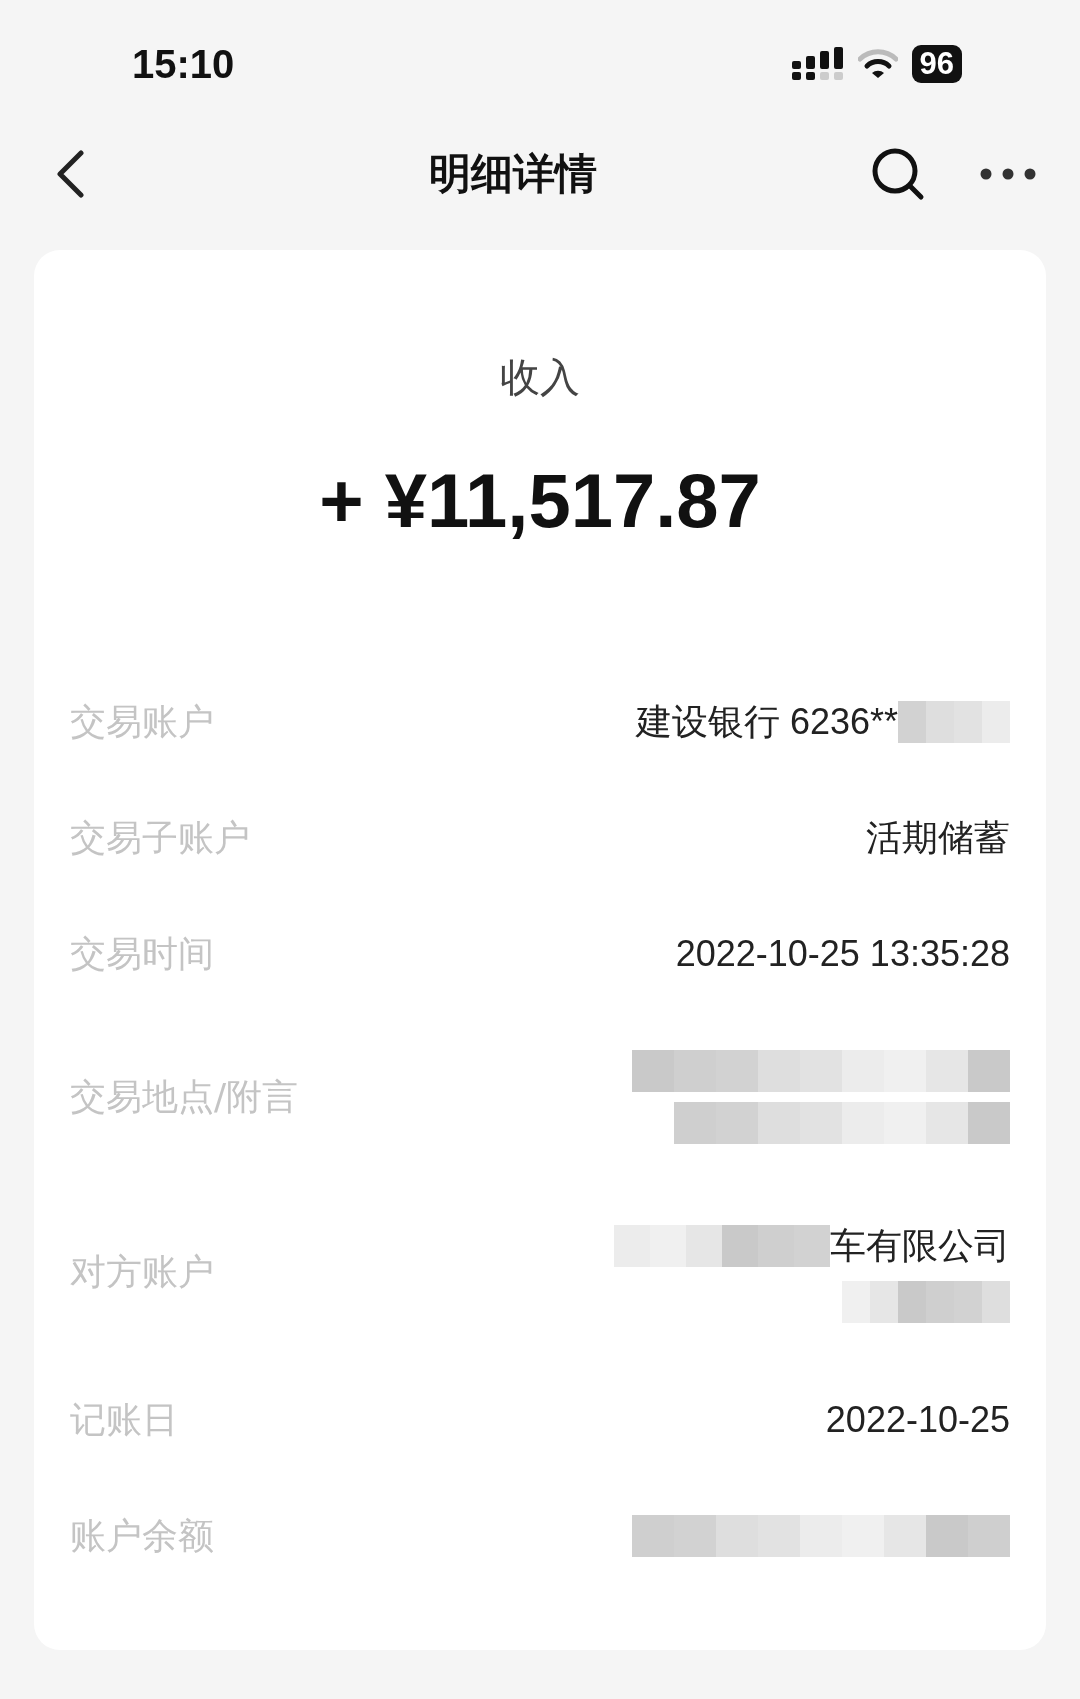  I want to click on field-label: 交易子账户, so click(160, 837).